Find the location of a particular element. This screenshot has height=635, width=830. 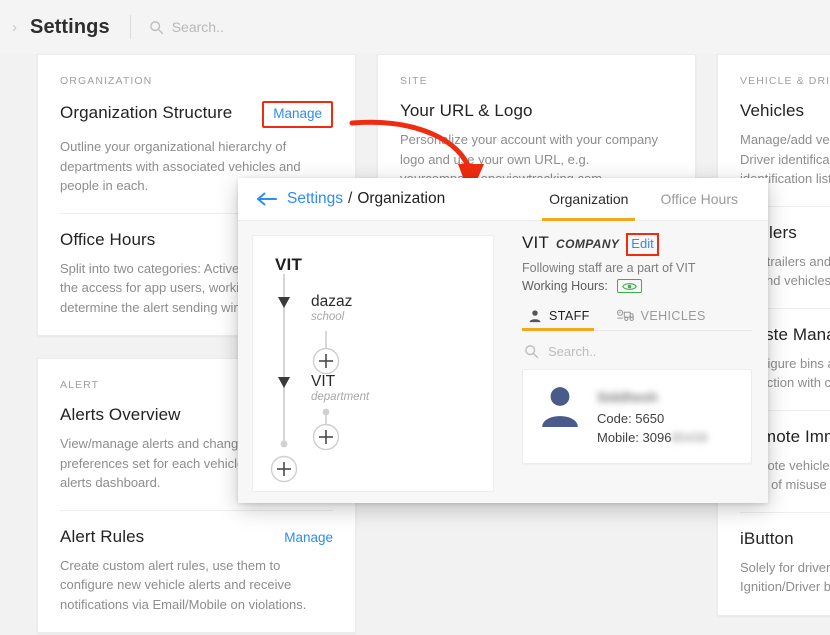

setting-title: iButton is located at coordinates (767, 538).